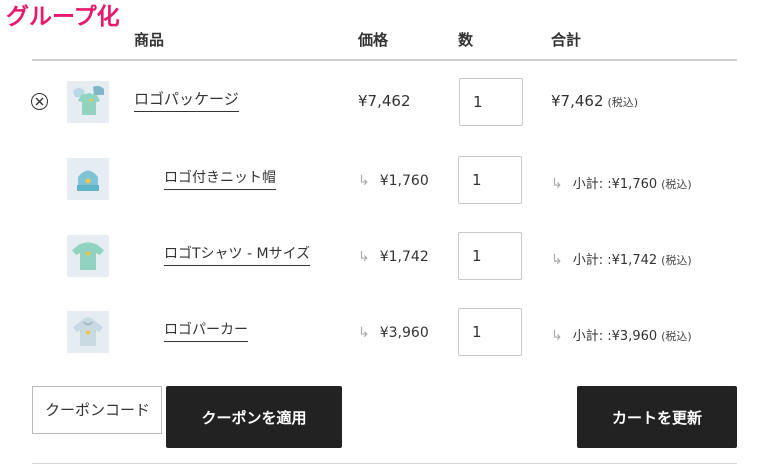 The image size is (775, 474). What do you see at coordinates (88, 332) in the screenshot?
I see `product-thumbnail-hoodie` at bounding box center [88, 332].